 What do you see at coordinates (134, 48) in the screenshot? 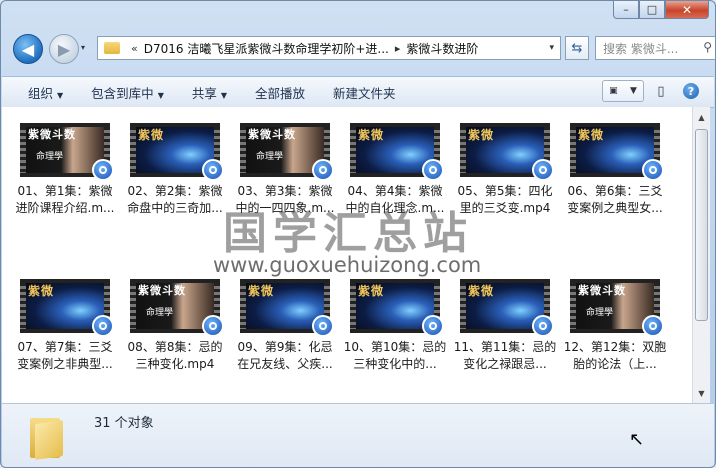
I see `address-overflow: «` at bounding box center [134, 48].